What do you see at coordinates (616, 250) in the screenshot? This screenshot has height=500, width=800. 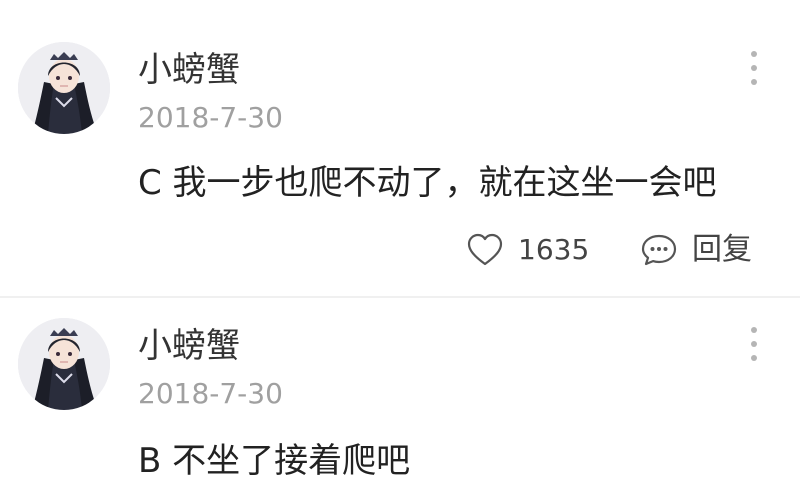 I see `comment-actions: 1635 回复` at bounding box center [616, 250].